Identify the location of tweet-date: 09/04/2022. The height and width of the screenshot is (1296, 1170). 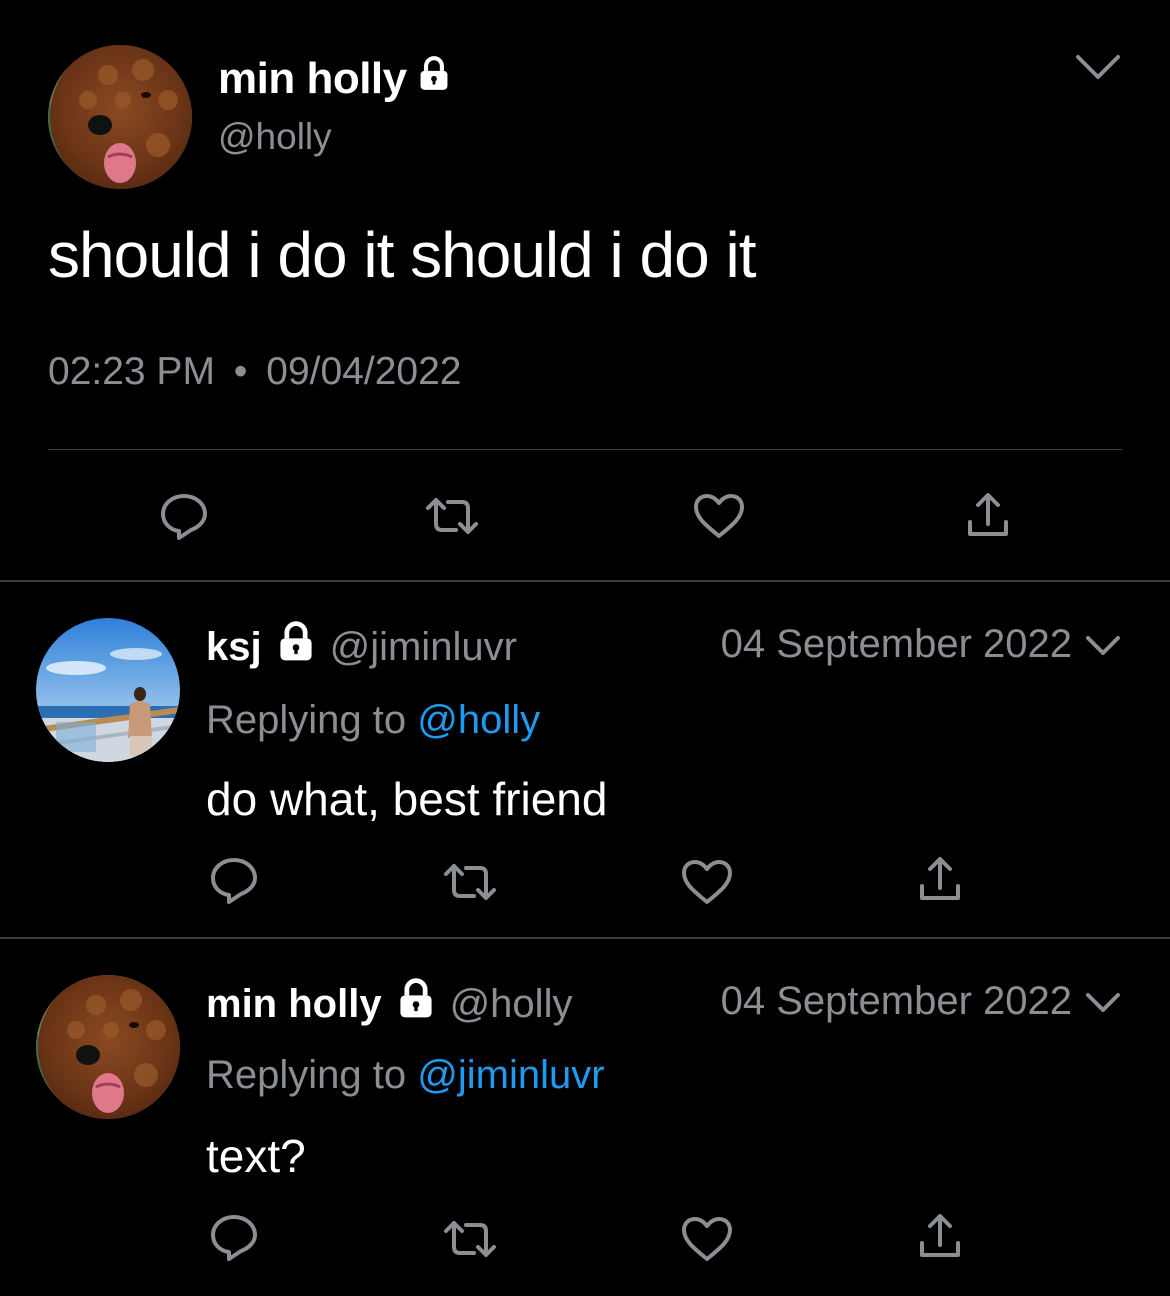
(364, 371).